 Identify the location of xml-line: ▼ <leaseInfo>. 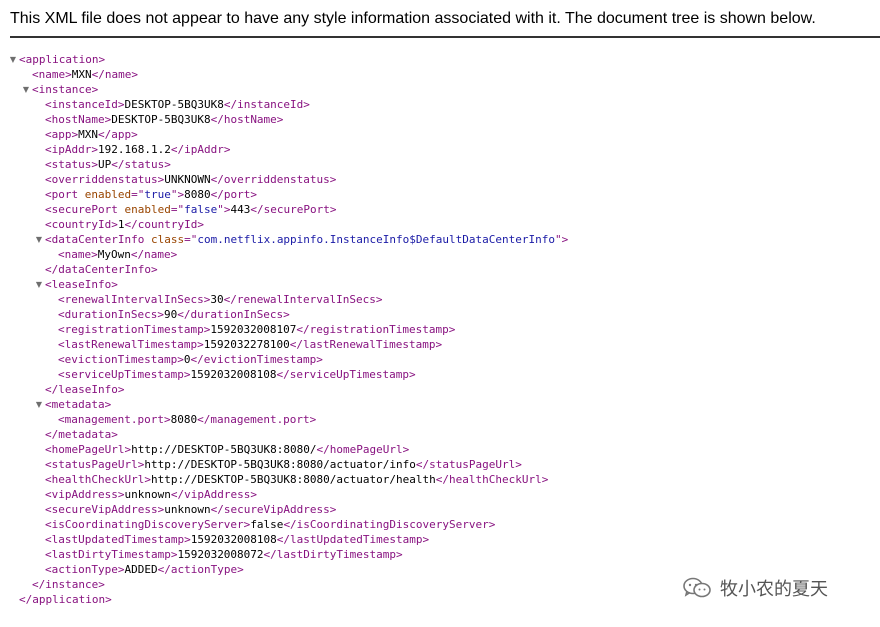
(440, 284).